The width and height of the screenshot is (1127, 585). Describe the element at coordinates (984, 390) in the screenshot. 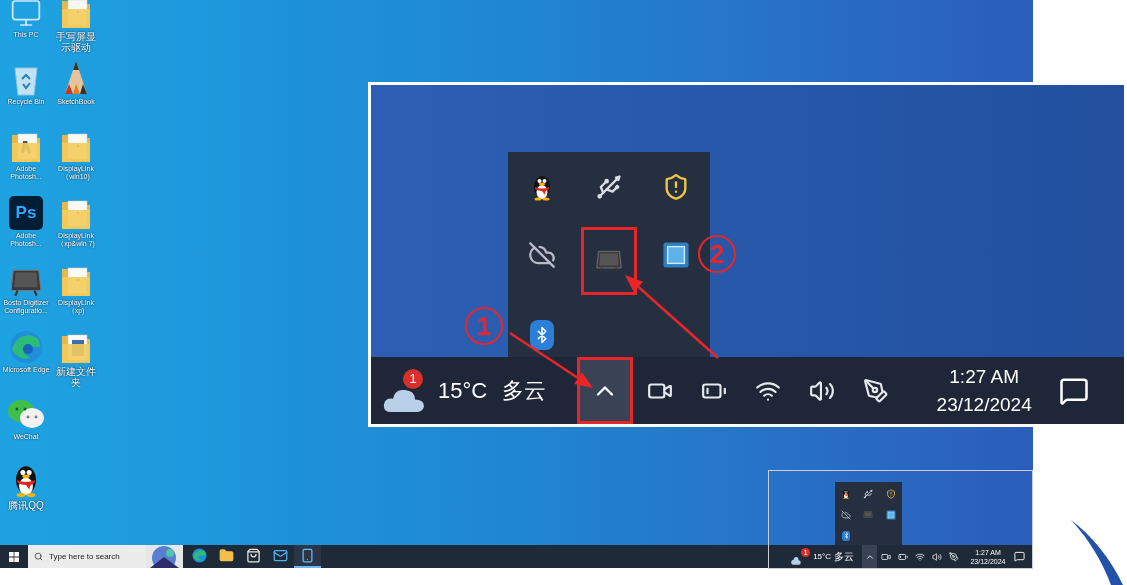

I see `clock-button: 1:27 AM 23/12/2024` at that location.